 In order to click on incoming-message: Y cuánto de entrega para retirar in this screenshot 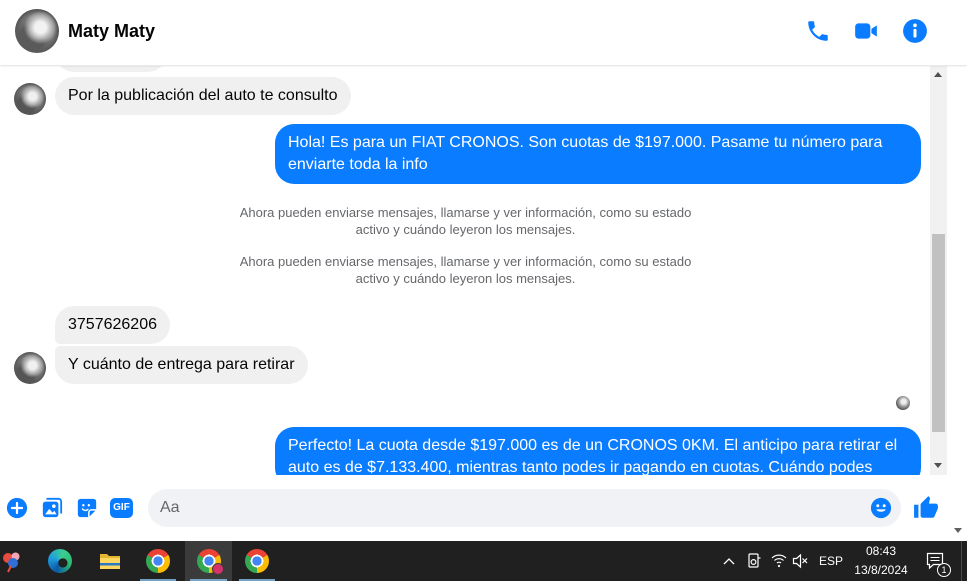, I will do `click(181, 365)`.